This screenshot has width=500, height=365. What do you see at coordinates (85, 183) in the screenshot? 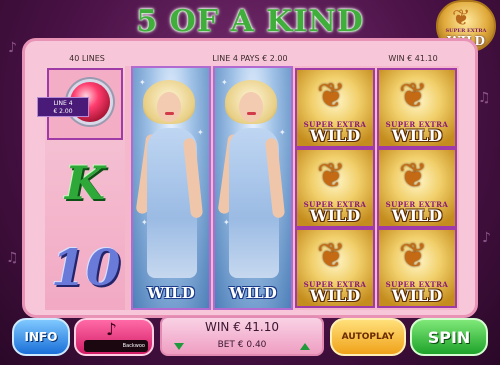
I see `k-symbol: K` at bounding box center [85, 183].